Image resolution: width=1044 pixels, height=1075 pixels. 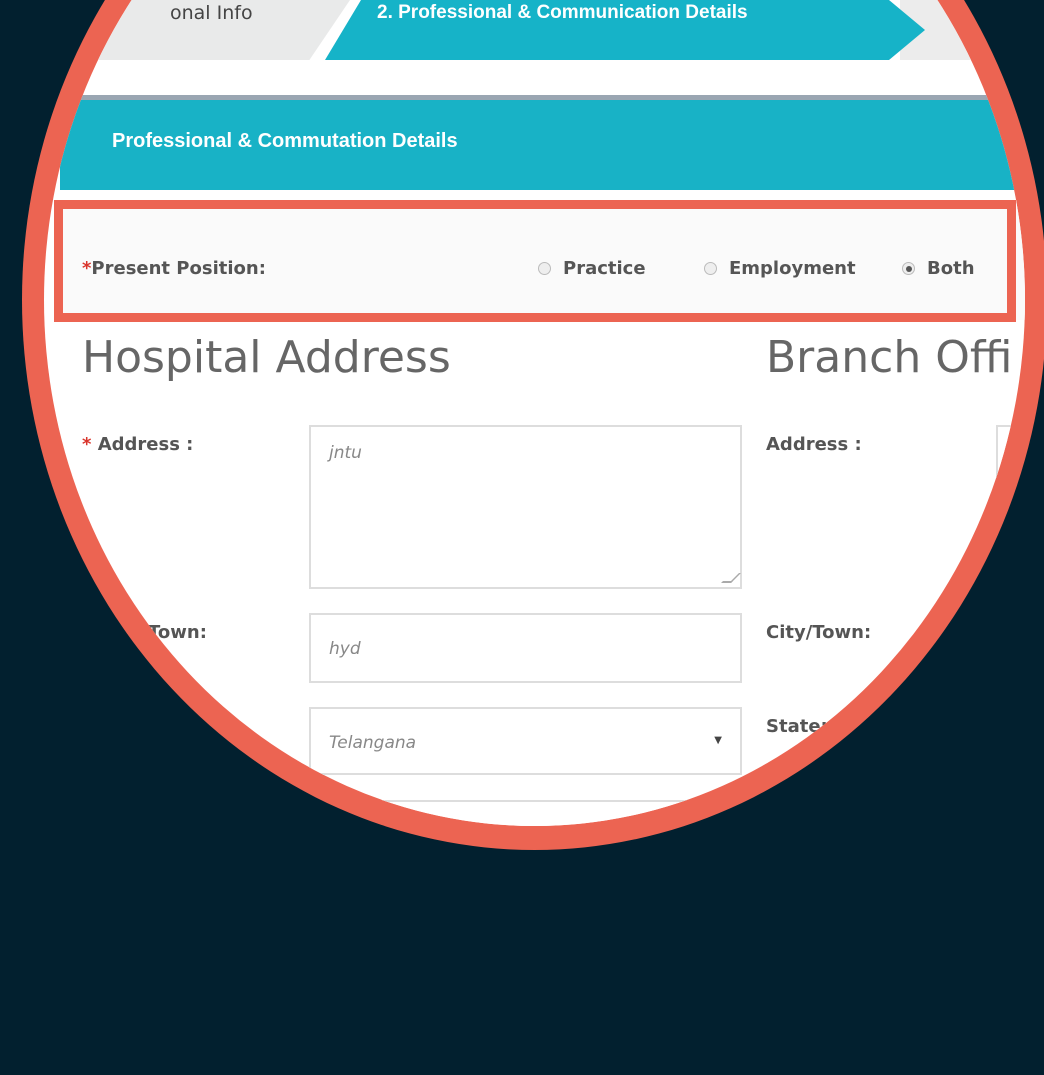 What do you see at coordinates (542, 145) in the screenshot?
I see `section-header: Professional & Commutation Details` at bounding box center [542, 145].